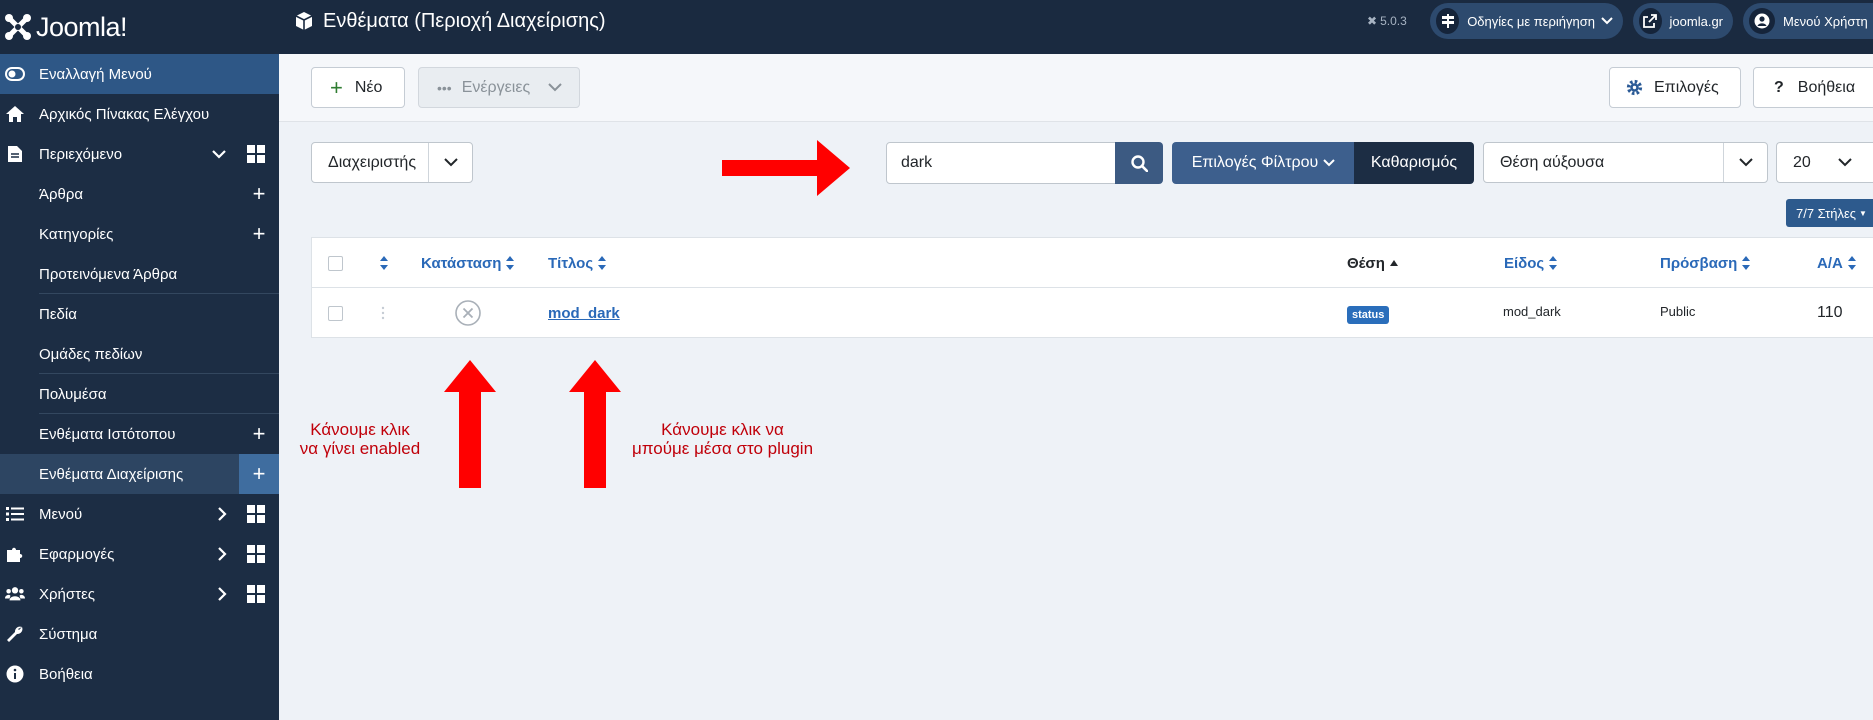  What do you see at coordinates (335, 313) in the screenshot?
I see `row-checkbox` at bounding box center [335, 313].